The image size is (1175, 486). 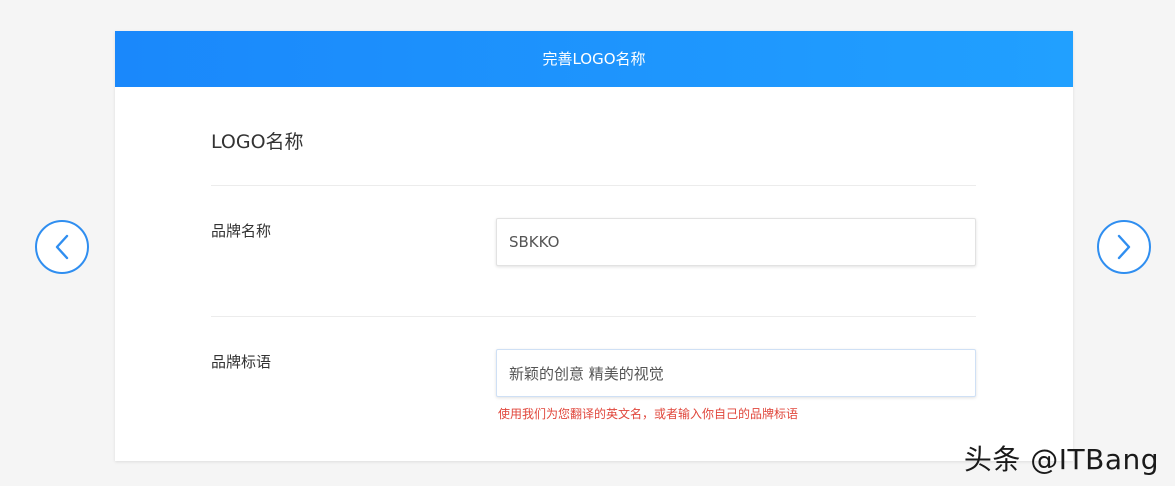 What do you see at coordinates (736, 242) in the screenshot?
I see `brand-name-input` at bounding box center [736, 242].